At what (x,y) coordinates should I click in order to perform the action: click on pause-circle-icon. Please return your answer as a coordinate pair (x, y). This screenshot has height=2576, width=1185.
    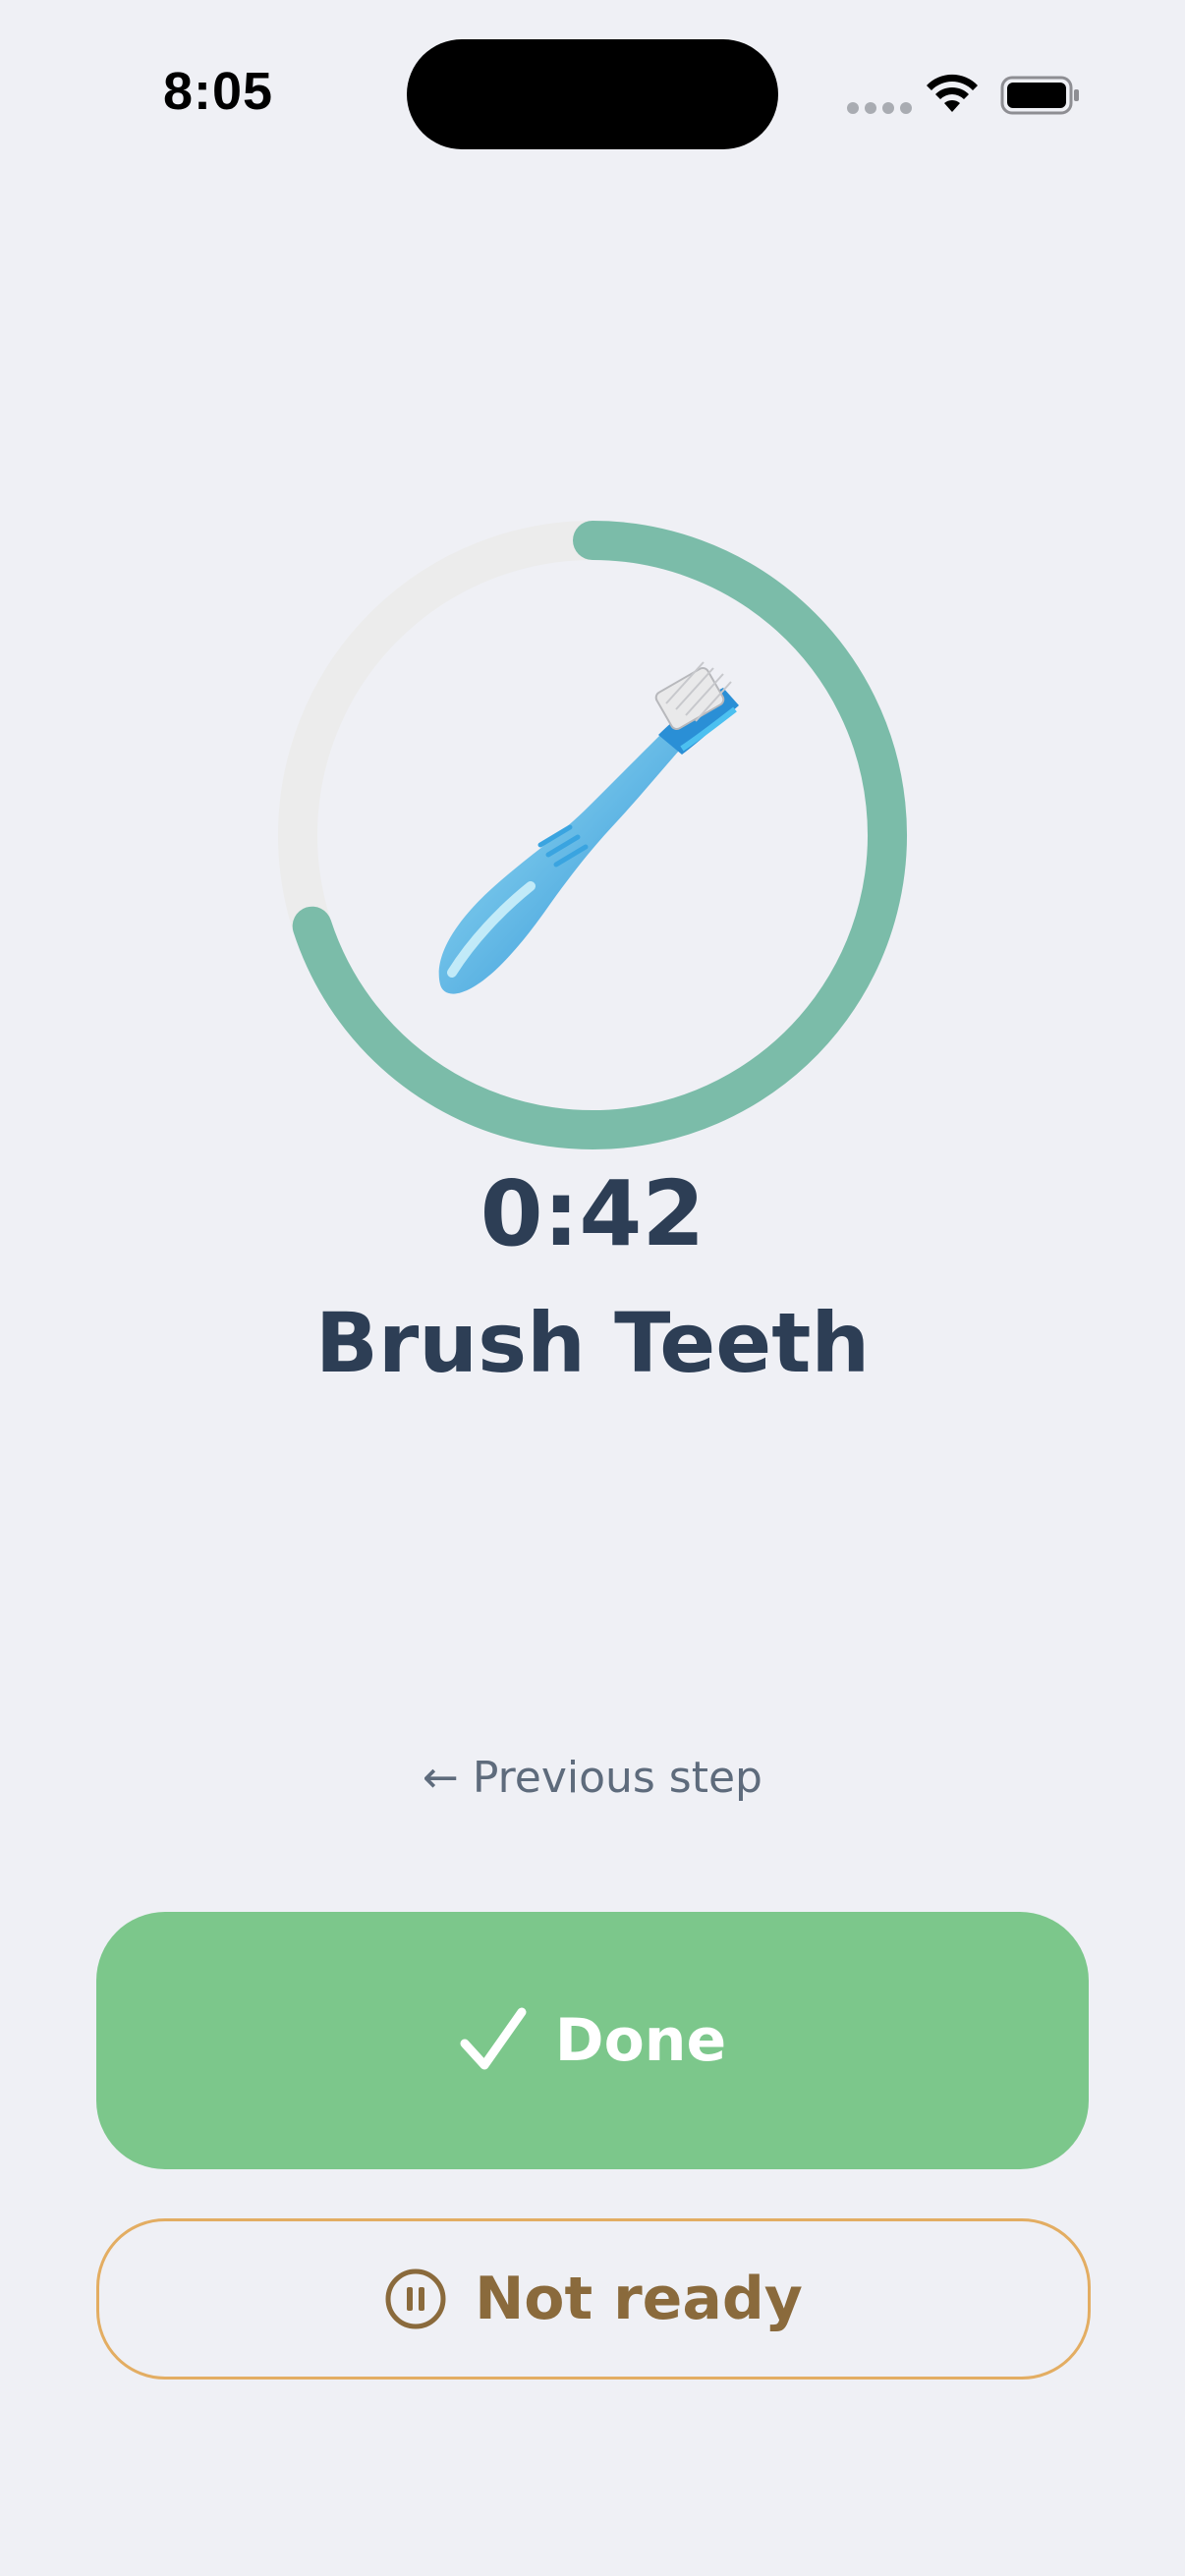
    Looking at the image, I should click on (416, 2298).